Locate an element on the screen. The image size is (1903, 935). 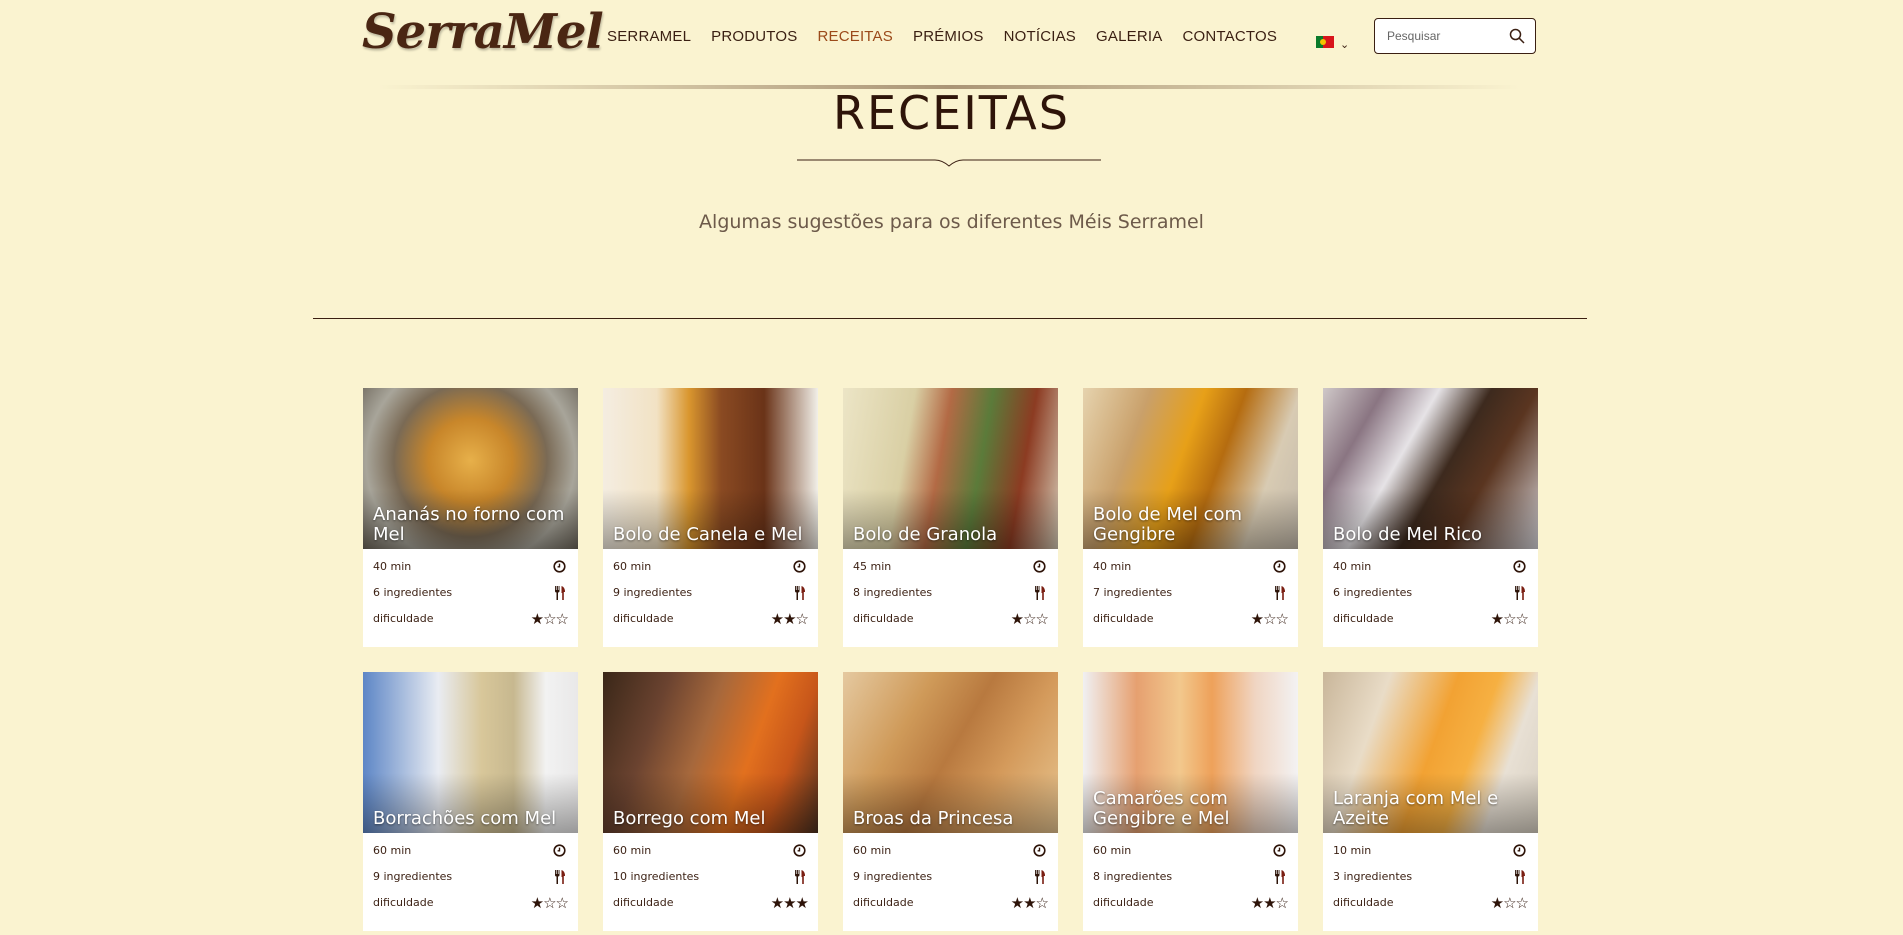
nav-noticias: NOTÍCIAS is located at coordinates (1040, 36).